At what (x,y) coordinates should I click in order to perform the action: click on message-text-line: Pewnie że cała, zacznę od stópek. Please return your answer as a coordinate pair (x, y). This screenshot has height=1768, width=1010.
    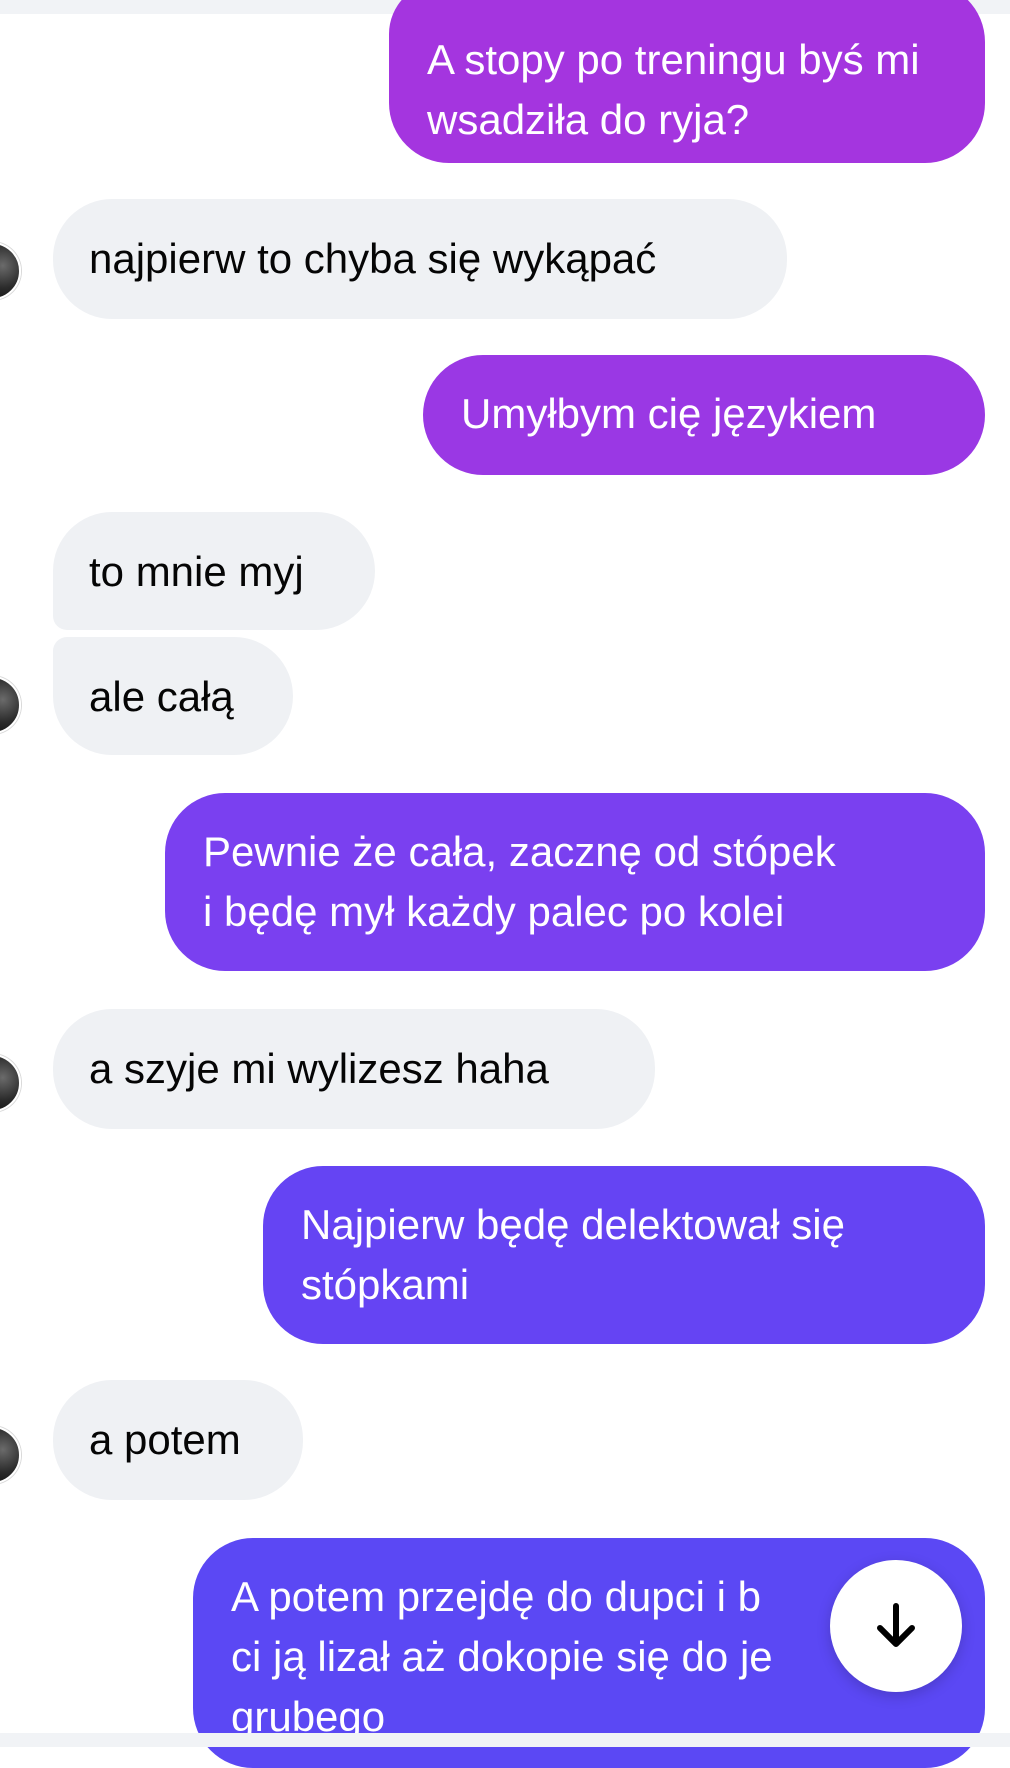
    Looking at the image, I should click on (519, 851).